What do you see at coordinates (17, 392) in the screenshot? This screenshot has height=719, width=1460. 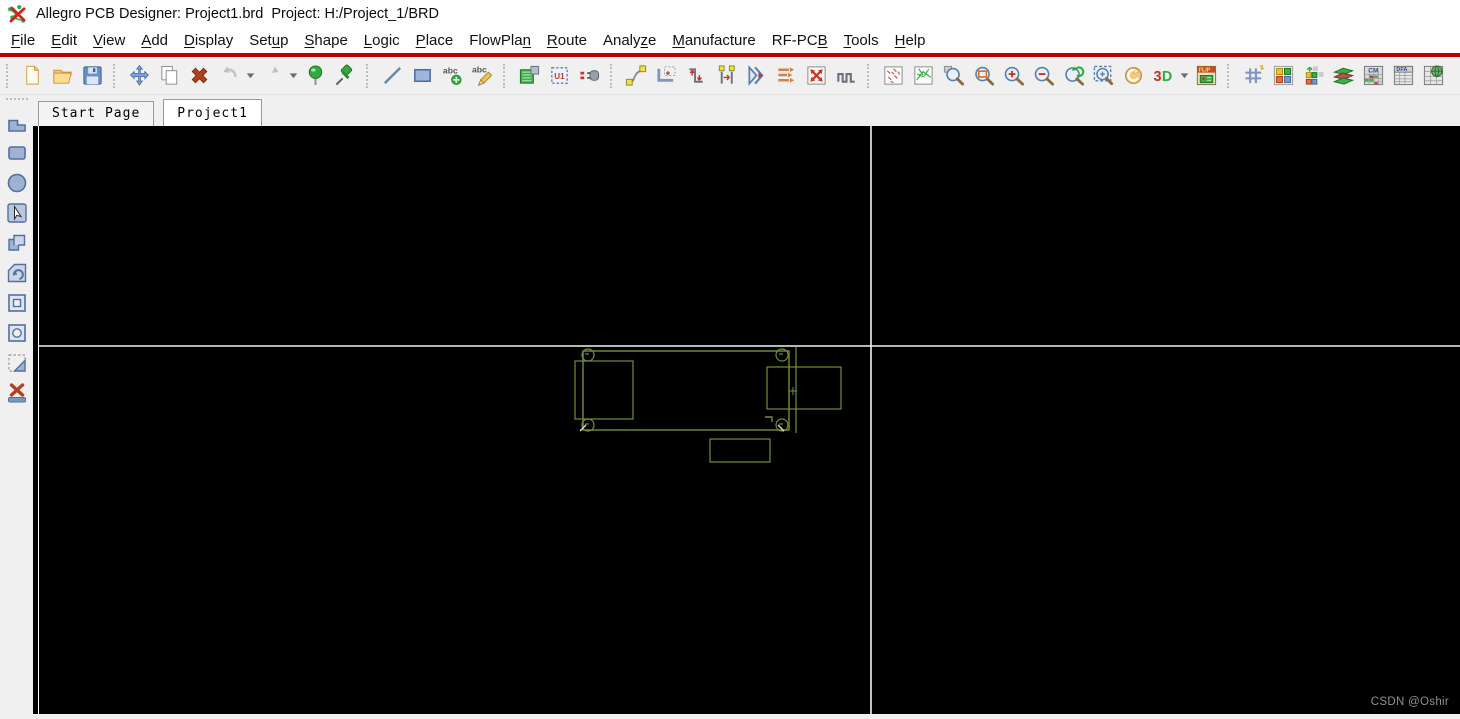 I see `delete-islands-button` at bounding box center [17, 392].